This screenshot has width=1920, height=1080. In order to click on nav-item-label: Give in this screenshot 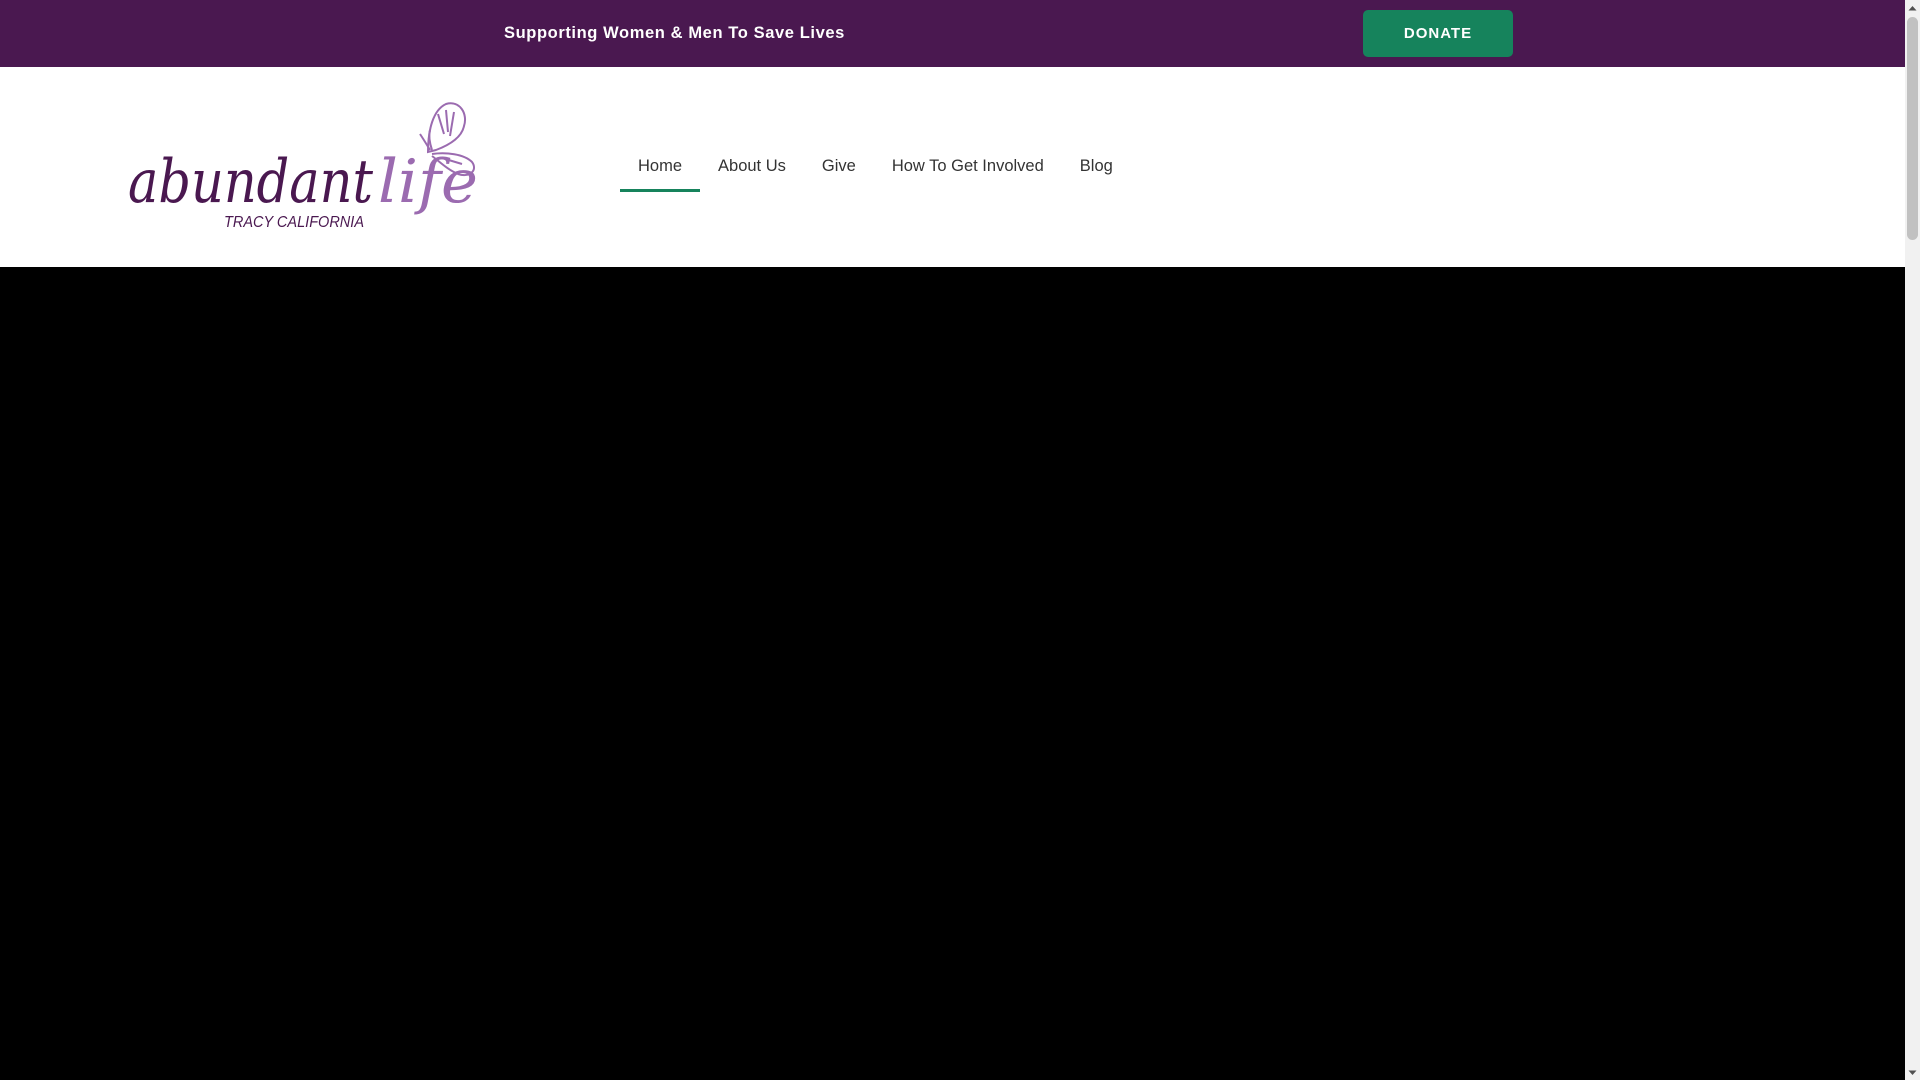, I will do `click(838, 166)`.